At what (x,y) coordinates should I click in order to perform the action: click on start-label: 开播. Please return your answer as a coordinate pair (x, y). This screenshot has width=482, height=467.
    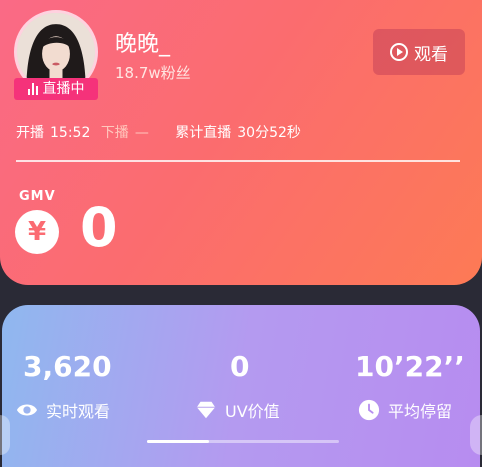
    Looking at the image, I should click on (30, 133).